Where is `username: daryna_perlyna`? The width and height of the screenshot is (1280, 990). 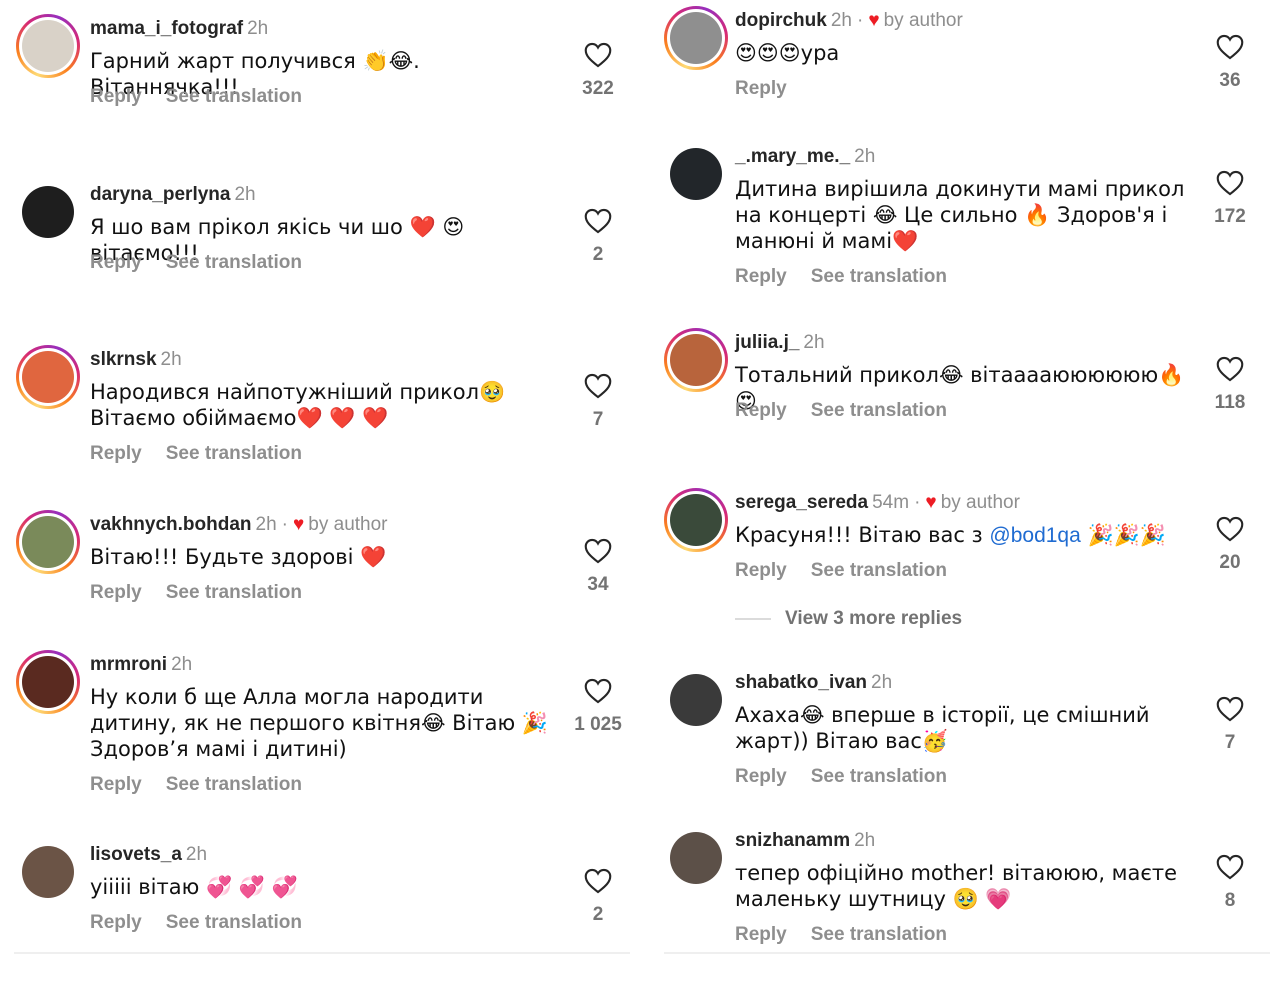
username: daryna_perlyna is located at coordinates (160, 194).